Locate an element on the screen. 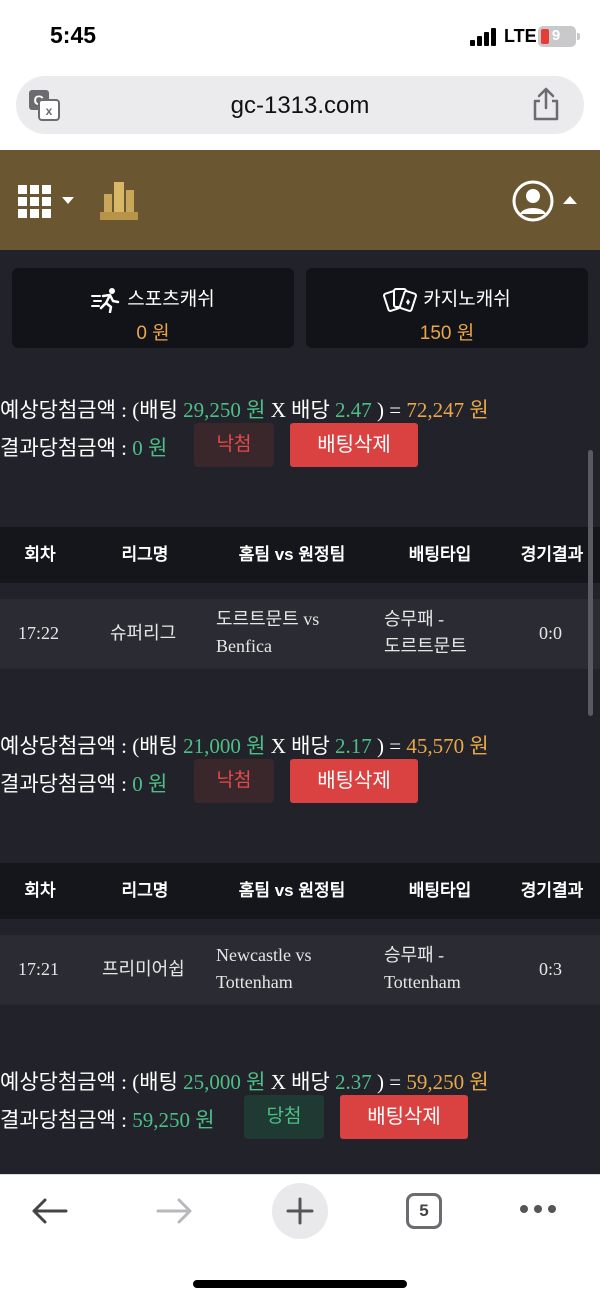 This screenshot has width=600, height=1299. chevron-up-icon is located at coordinates (570, 200).